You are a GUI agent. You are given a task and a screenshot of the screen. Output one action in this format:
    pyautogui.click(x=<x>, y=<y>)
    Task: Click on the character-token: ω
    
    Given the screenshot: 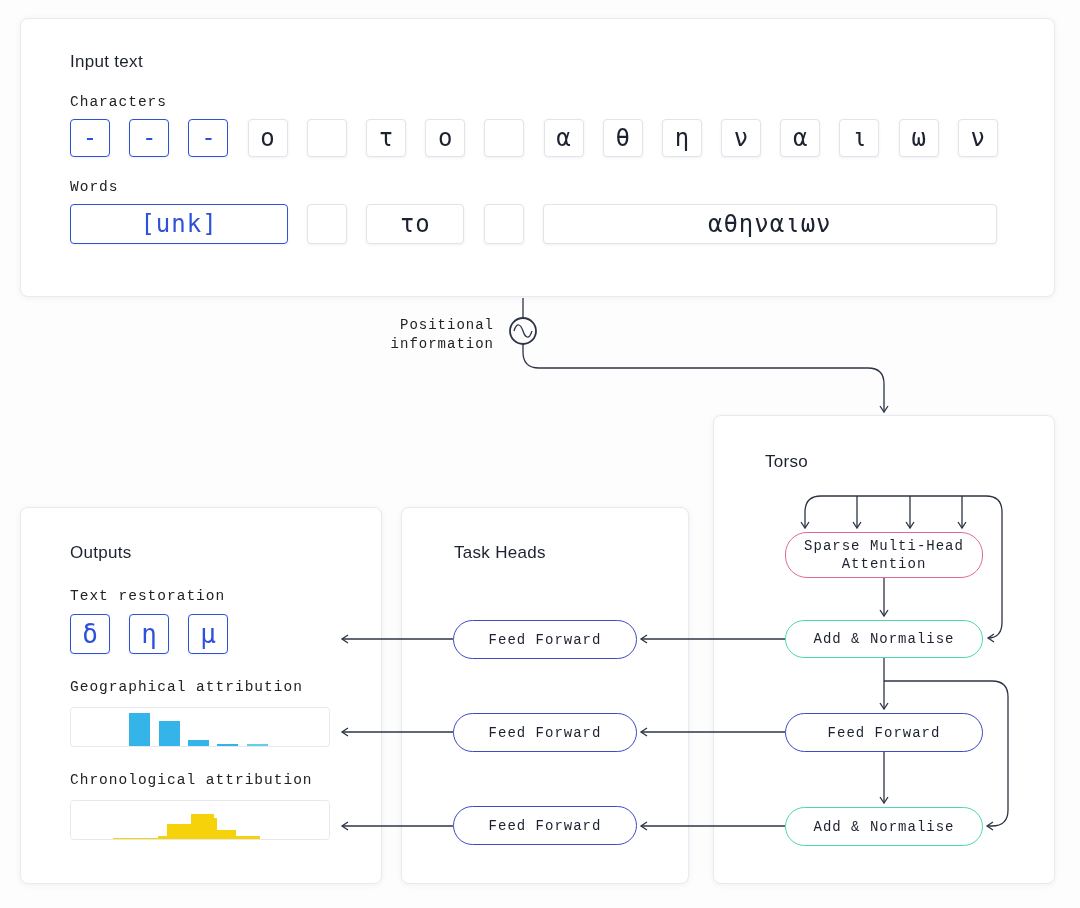 What is the action you would take?
    pyautogui.click(x=918, y=138)
    